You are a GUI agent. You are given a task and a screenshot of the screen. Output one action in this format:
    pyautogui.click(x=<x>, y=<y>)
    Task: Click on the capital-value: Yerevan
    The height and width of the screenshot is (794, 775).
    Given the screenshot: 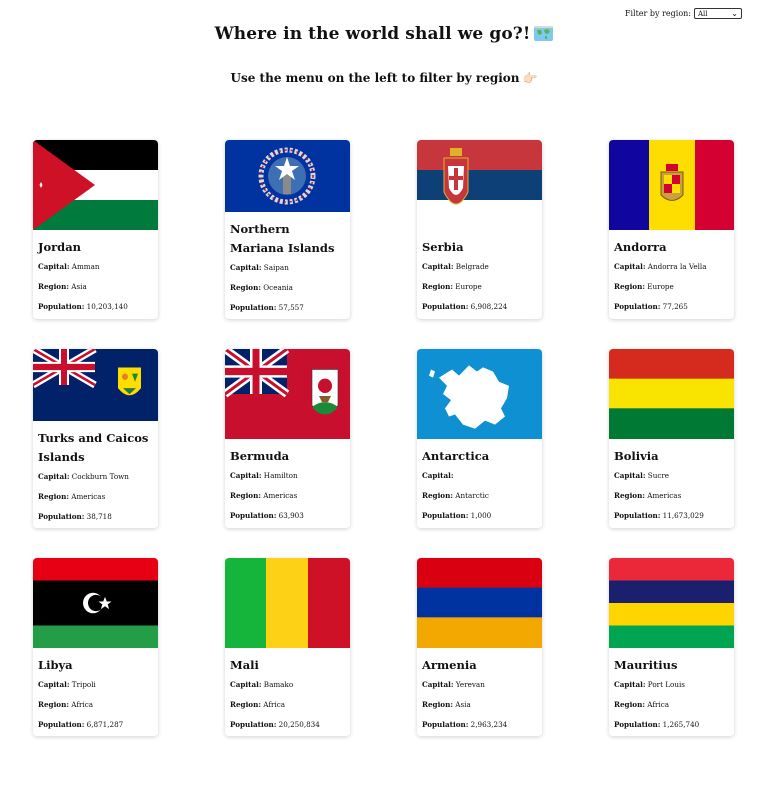 What is the action you would take?
    pyautogui.click(x=470, y=684)
    